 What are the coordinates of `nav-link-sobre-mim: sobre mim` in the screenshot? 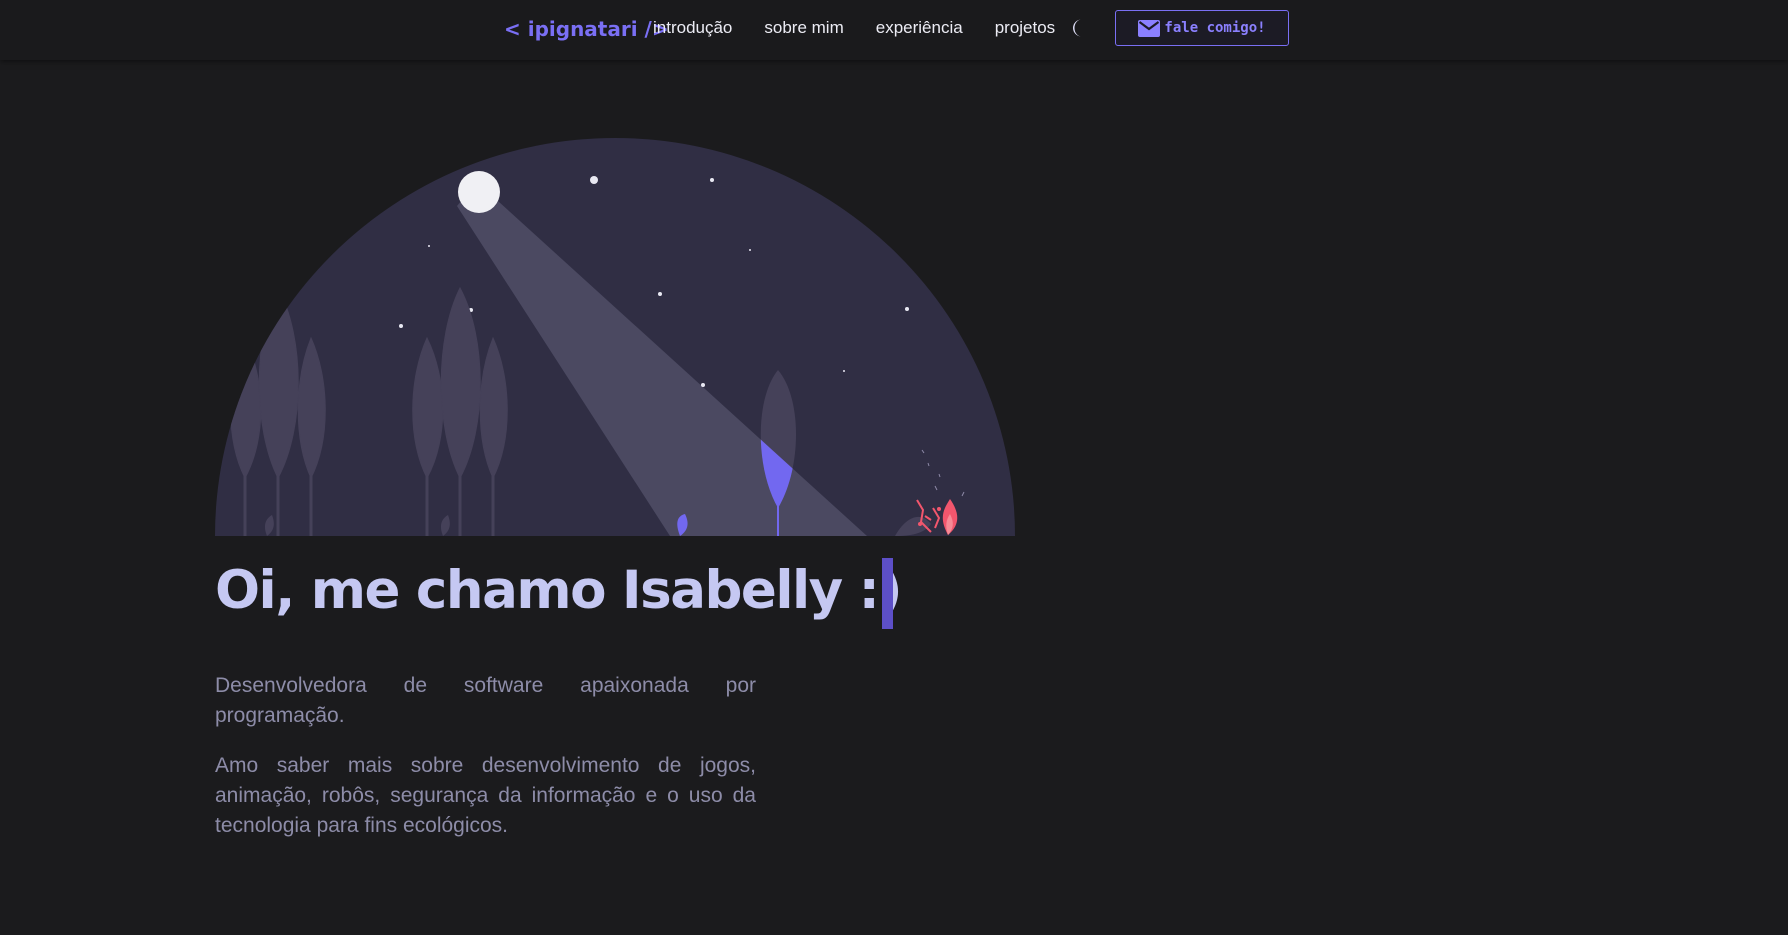 It's located at (803, 28).